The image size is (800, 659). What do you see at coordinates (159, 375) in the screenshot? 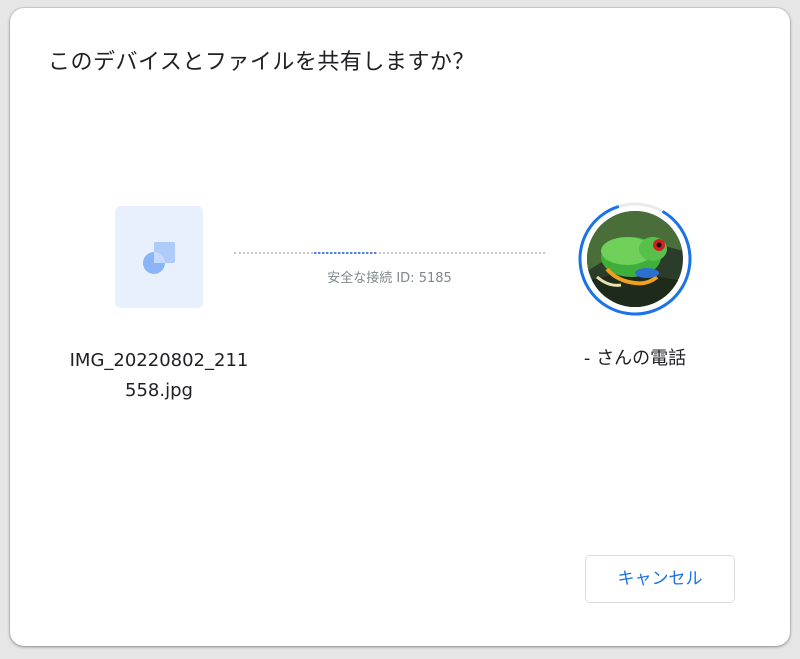
I see `file-name: IMG_20220802_211558.jpg` at bounding box center [159, 375].